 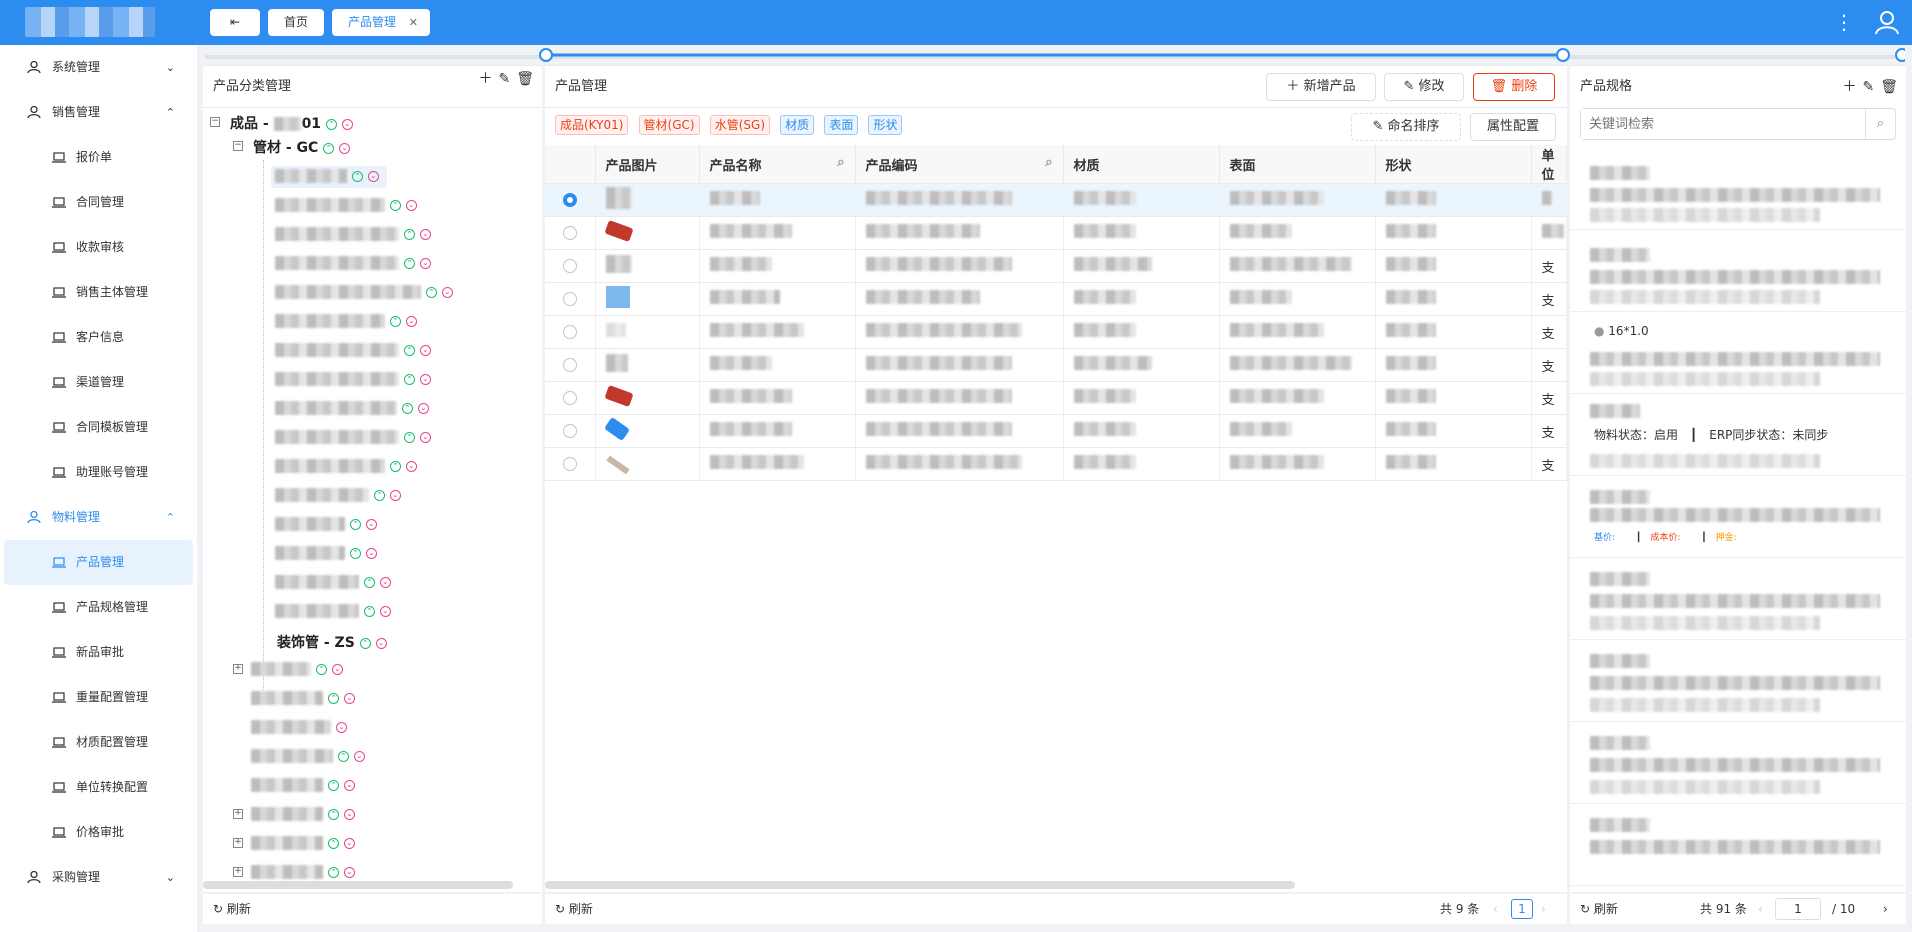 I want to click on search-input, so click(x=1721, y=124).